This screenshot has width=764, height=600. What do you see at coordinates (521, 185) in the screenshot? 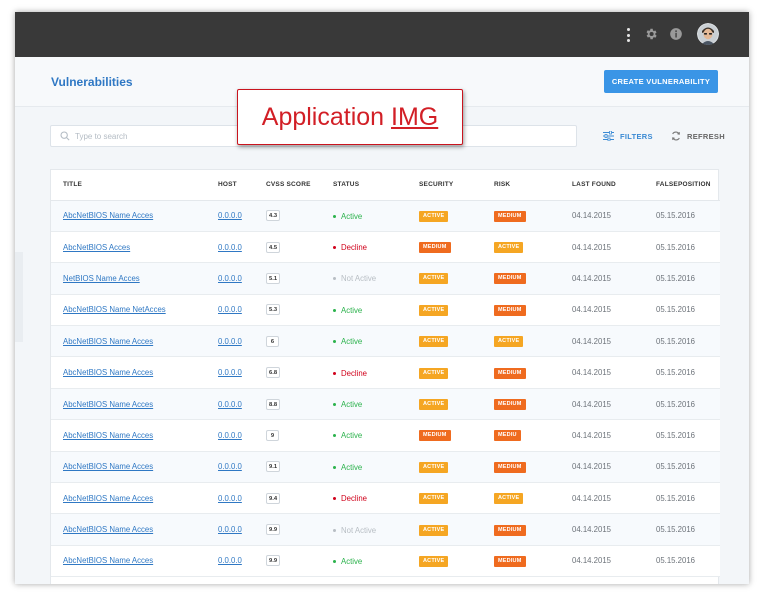
I see `column-header-risk: RISK` at bounding box center [521, 185].